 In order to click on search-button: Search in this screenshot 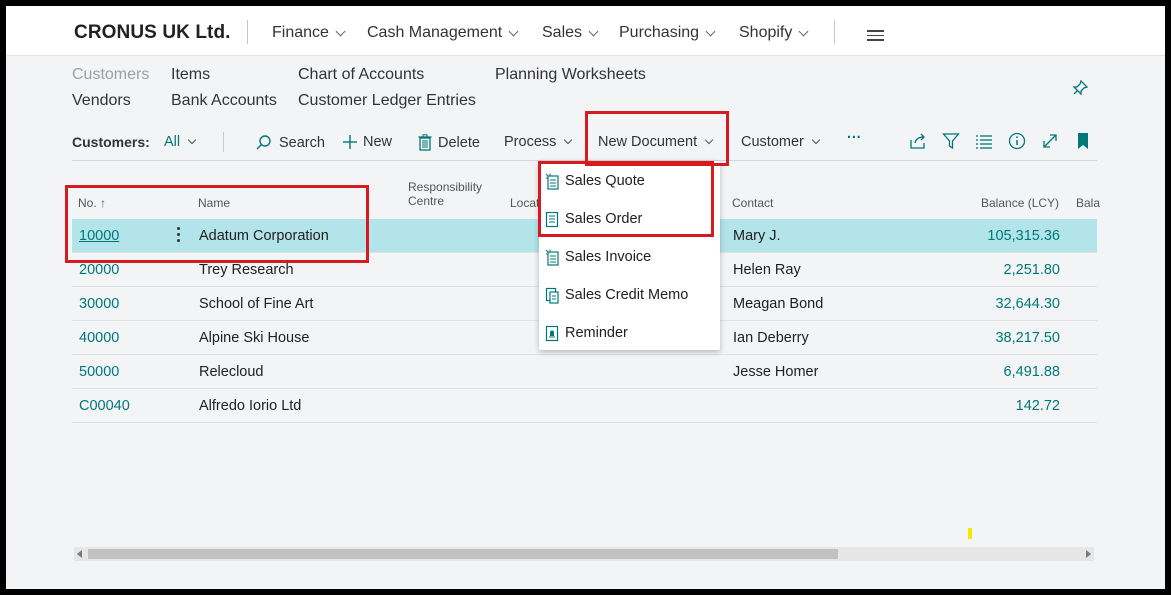, I will do `click(290, 143)`.